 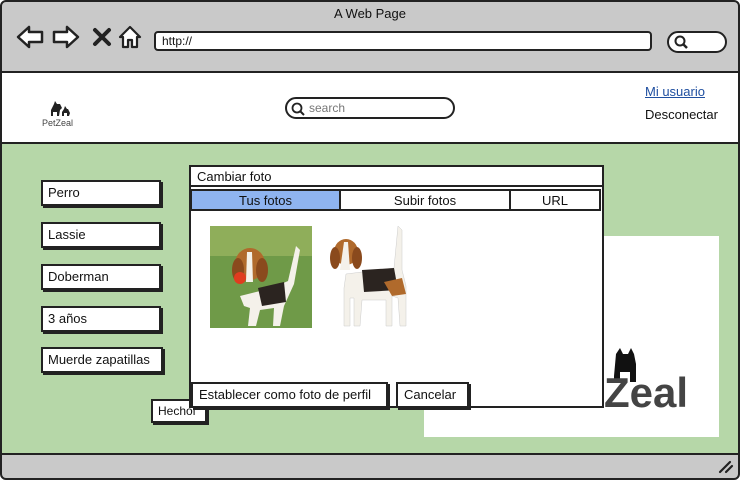 What do you see at coordinates (697, 42) in the screenshot?
I see `browser-search-field` at bounding box center [697, 42].